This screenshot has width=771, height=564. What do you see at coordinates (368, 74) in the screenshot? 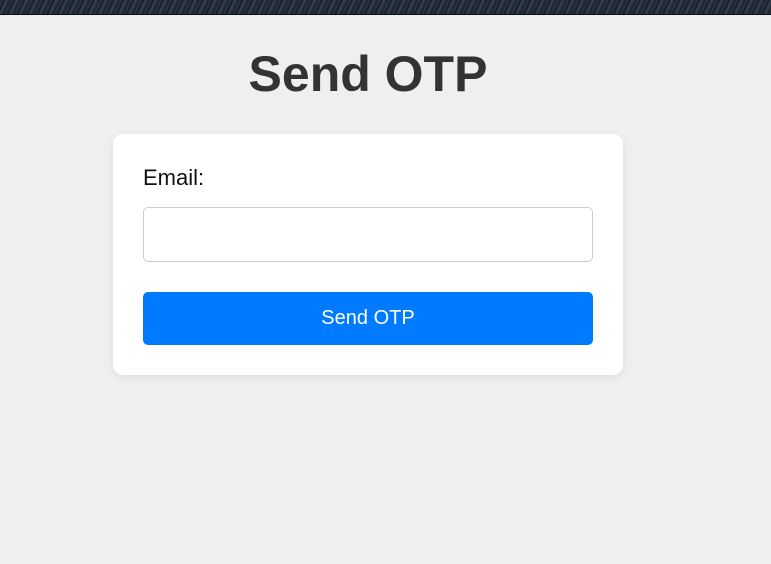
I see `page-title: Send OTP` at bounding box center [368, 74].